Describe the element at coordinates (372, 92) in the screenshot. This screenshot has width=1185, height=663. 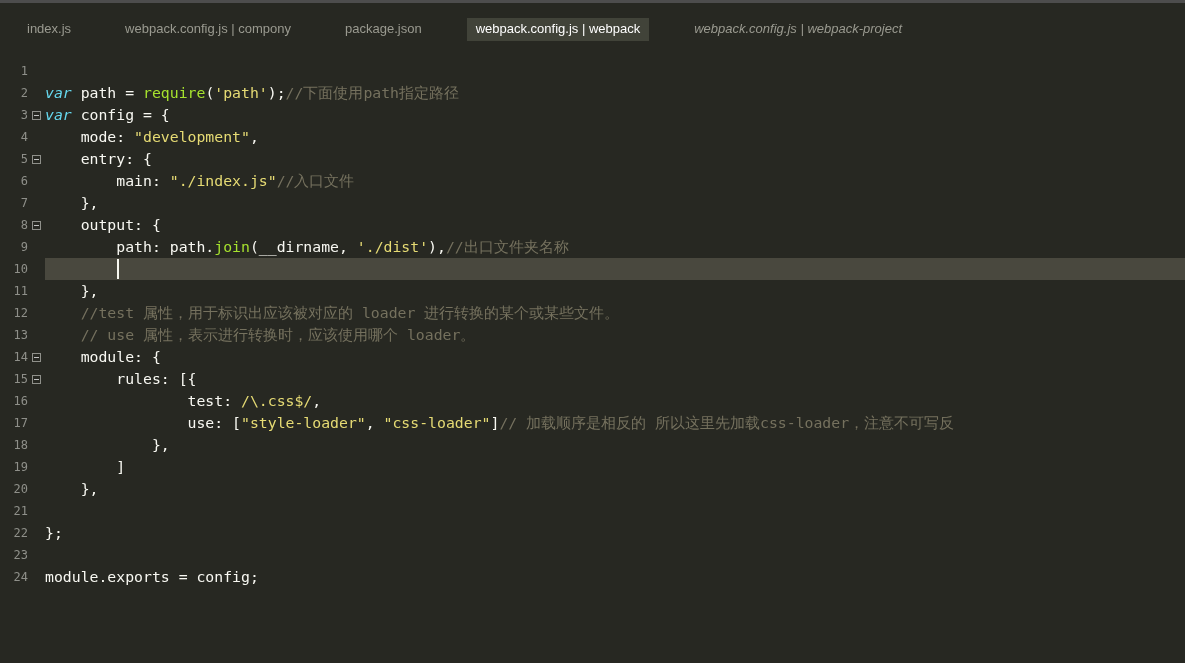
I see `code-comment: //下面使用path指定路径` at that location.